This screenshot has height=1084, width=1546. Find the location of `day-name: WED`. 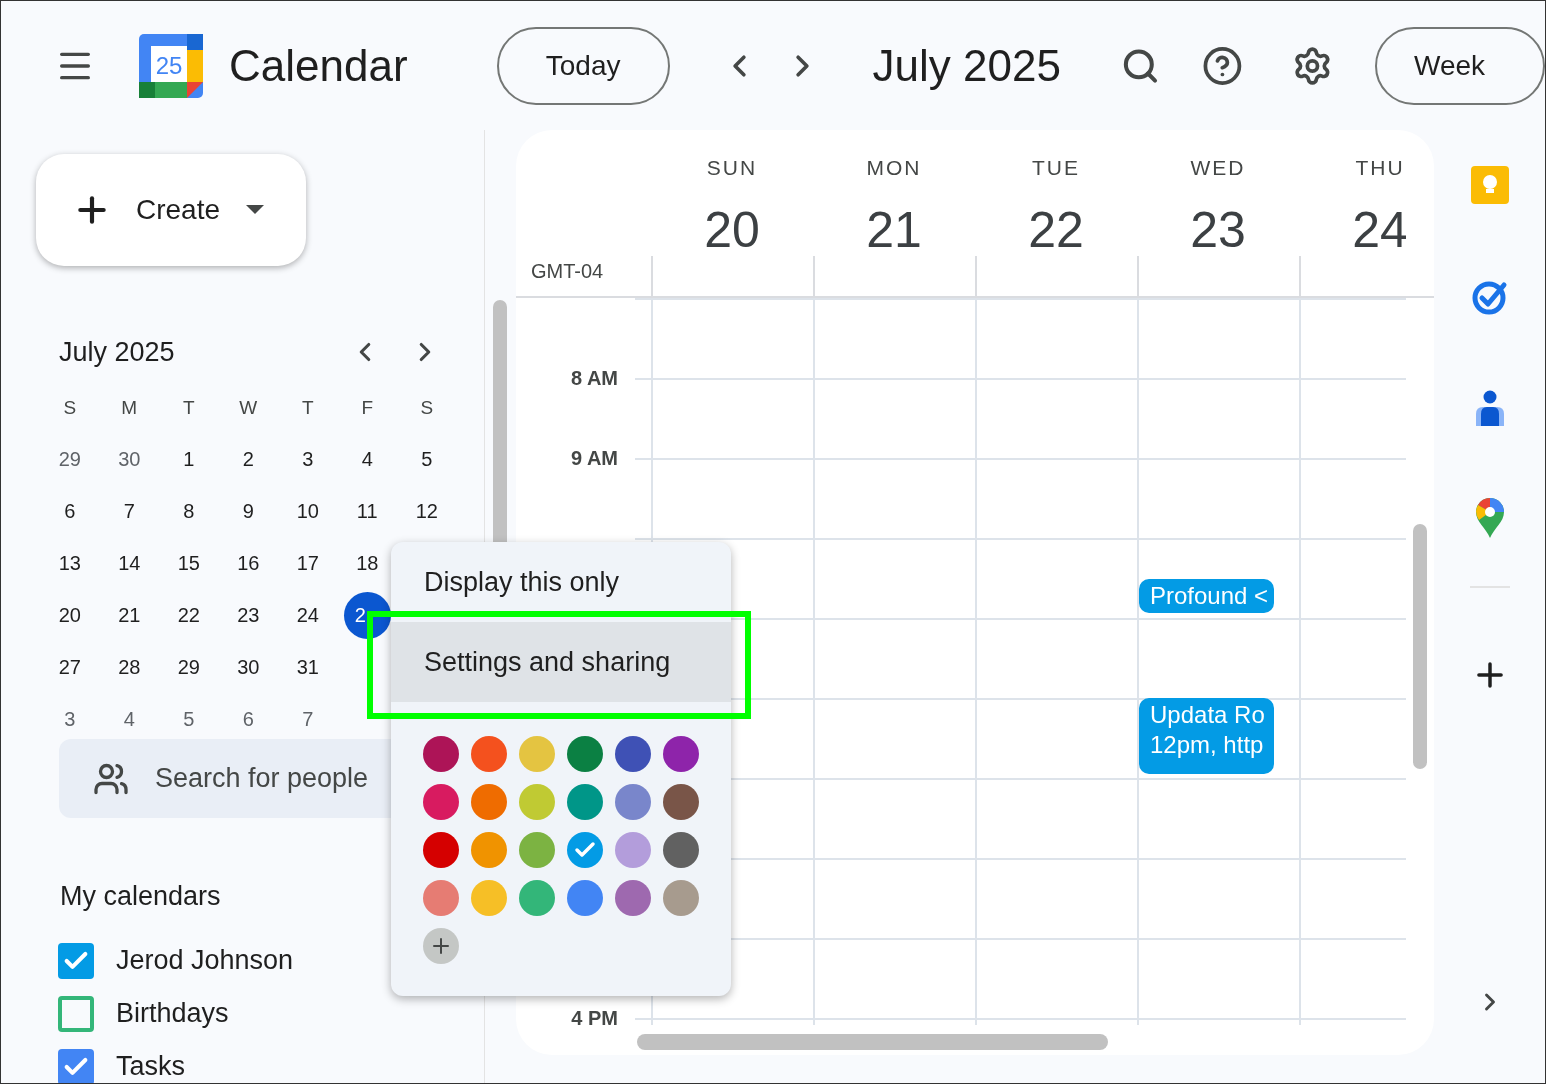

day-name: WED is located at coordinates (1218, 168).